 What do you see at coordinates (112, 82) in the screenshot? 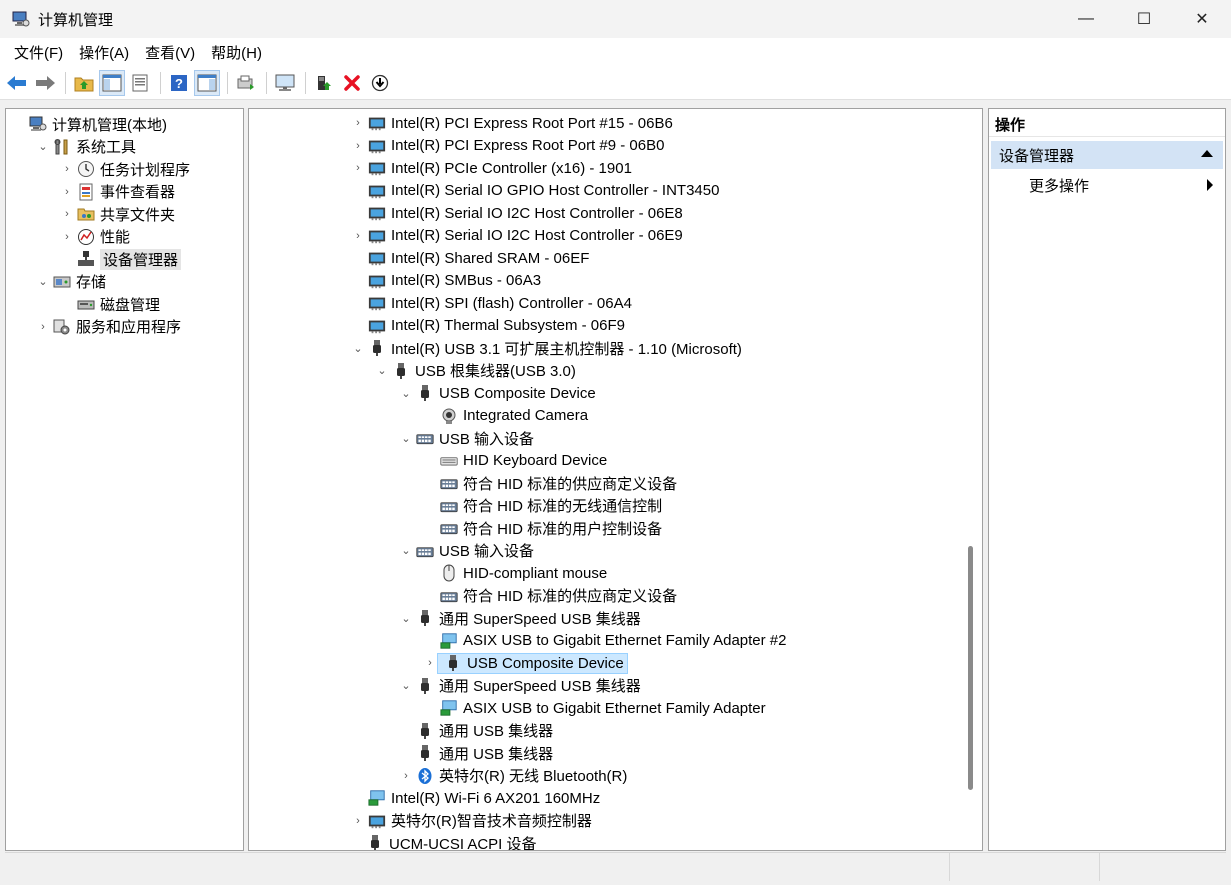
I see `show-hide-tree-button` at bounding box center [112, 82].